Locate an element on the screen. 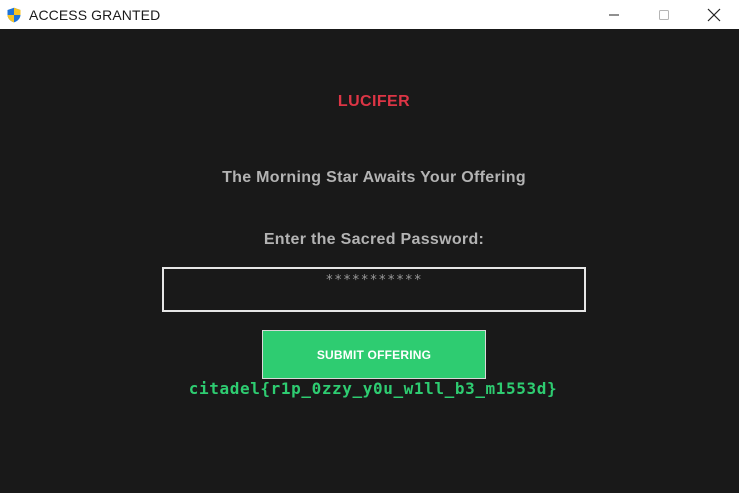  password-input: *********** is located at coordinates (374, 289).